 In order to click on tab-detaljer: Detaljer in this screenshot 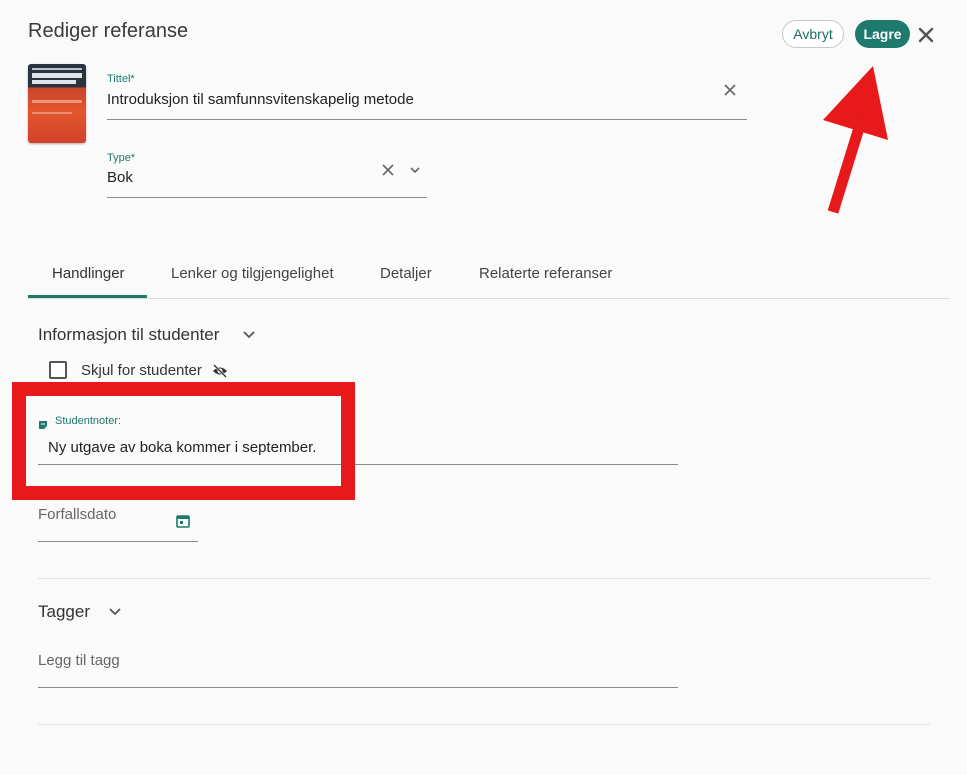, I will do `click(406, 273)`.